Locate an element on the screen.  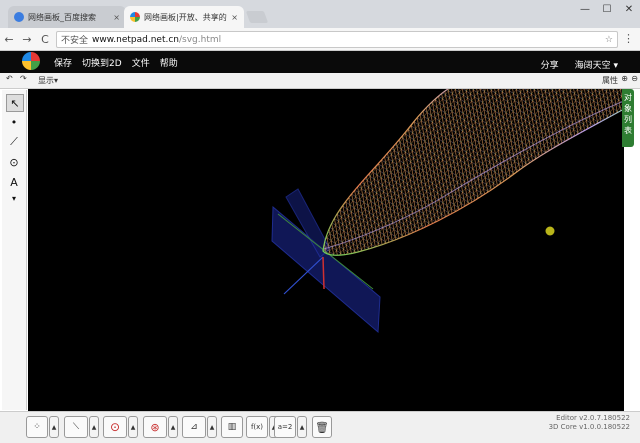
delete-trash-icon: 🗑 is located at coordinates (322, 427).